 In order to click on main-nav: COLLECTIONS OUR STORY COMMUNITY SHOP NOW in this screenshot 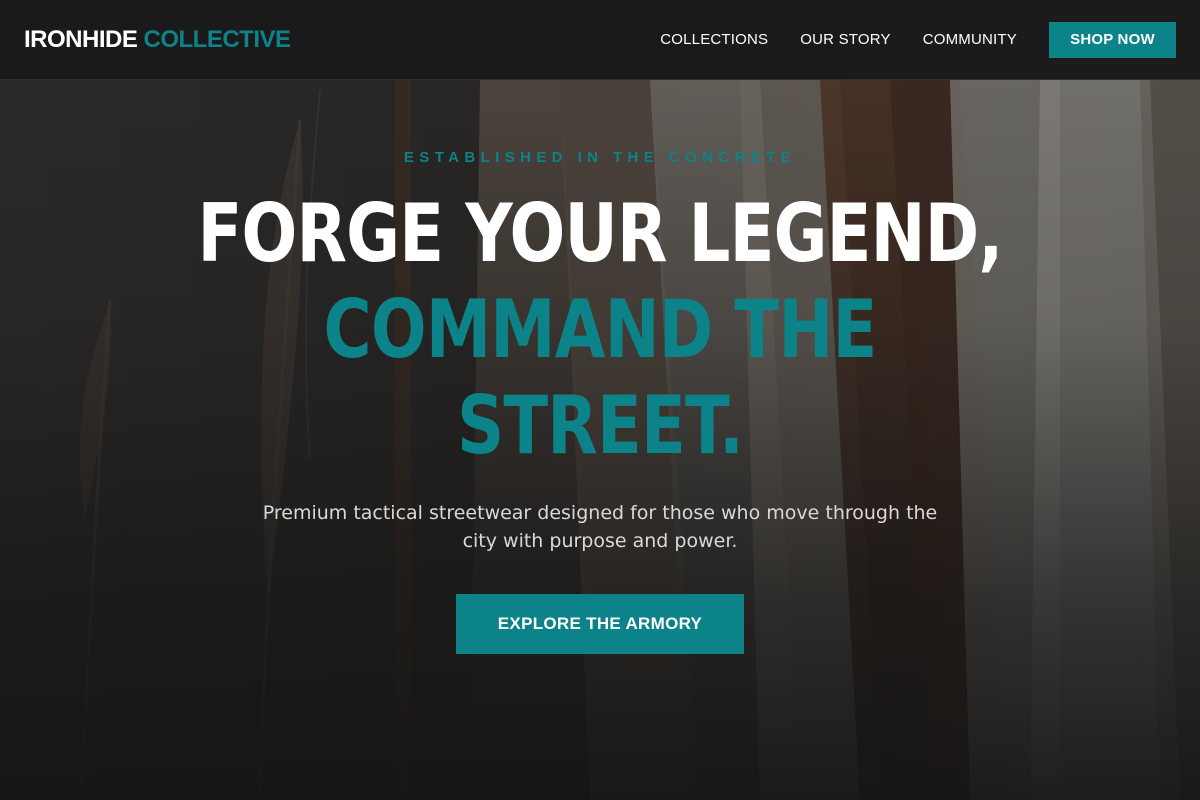, I will do `click(918, 39)`.